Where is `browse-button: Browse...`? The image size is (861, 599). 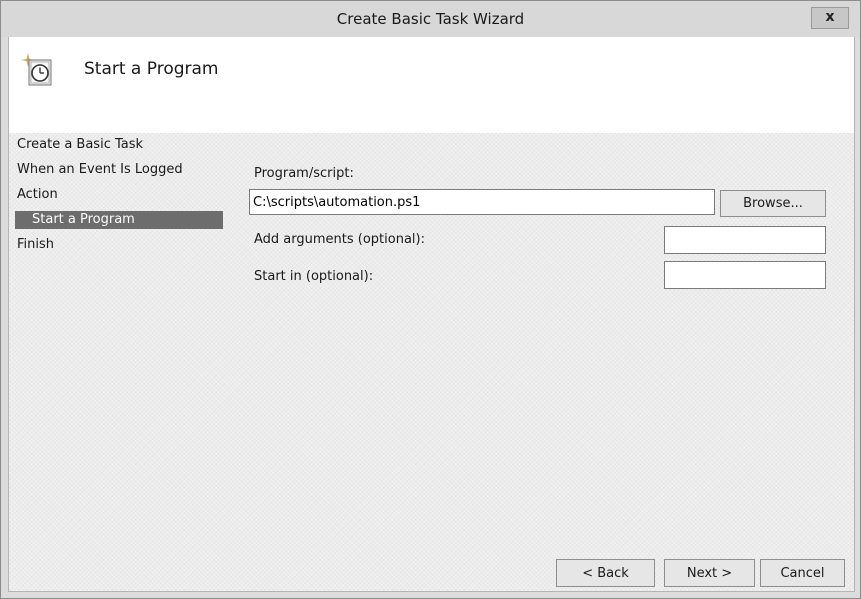
browse-button: Browse... is located at coordinates (773, 203).